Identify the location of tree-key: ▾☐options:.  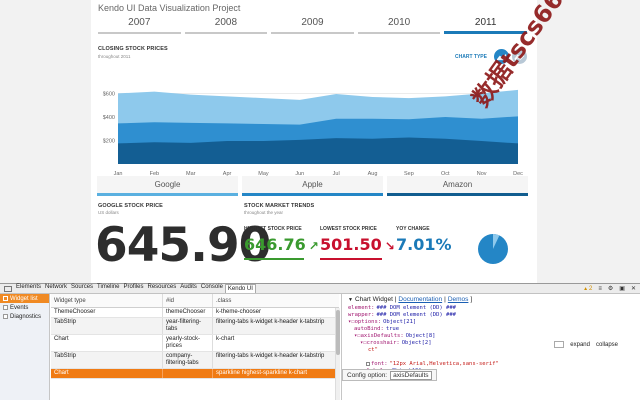
(365, 322).